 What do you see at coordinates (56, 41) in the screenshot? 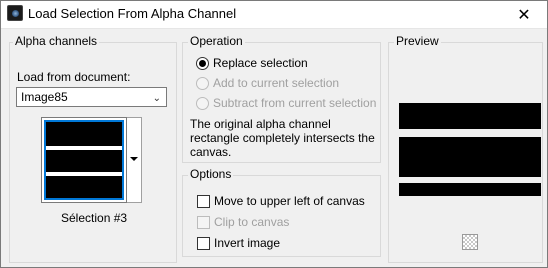
I see `alpha-channels-label: Alpha channels` at bounding box center [56, 41].